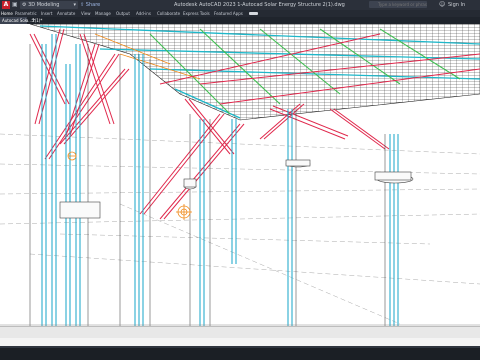 Image resolution: width=480 pixels, height=360 pixels. I want to click on tab-express-tools: Express Tools, so click(196, 13).